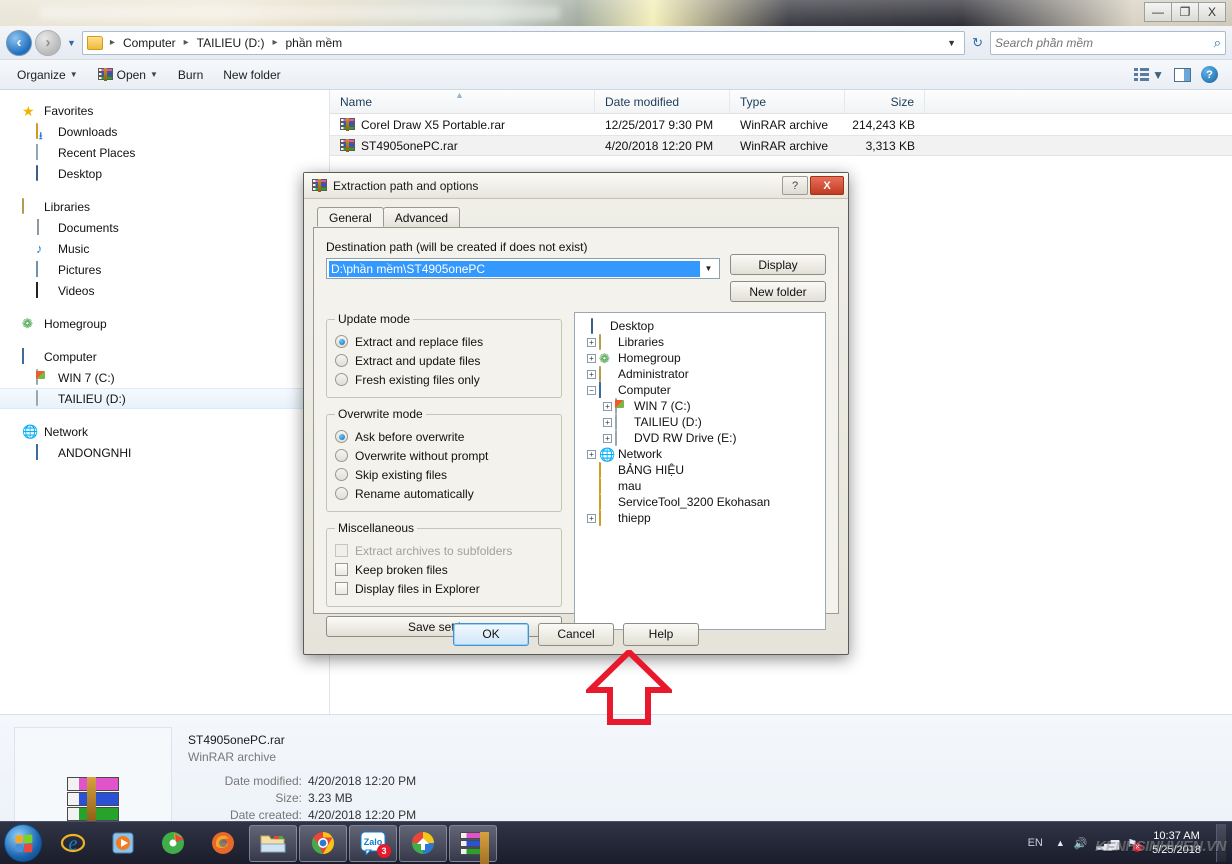 Image resolution: width=1232 pixels, height=864 pixels. I want to click on sidebar-item-andongnhi: ANDONGNHI, so click(164, 452).